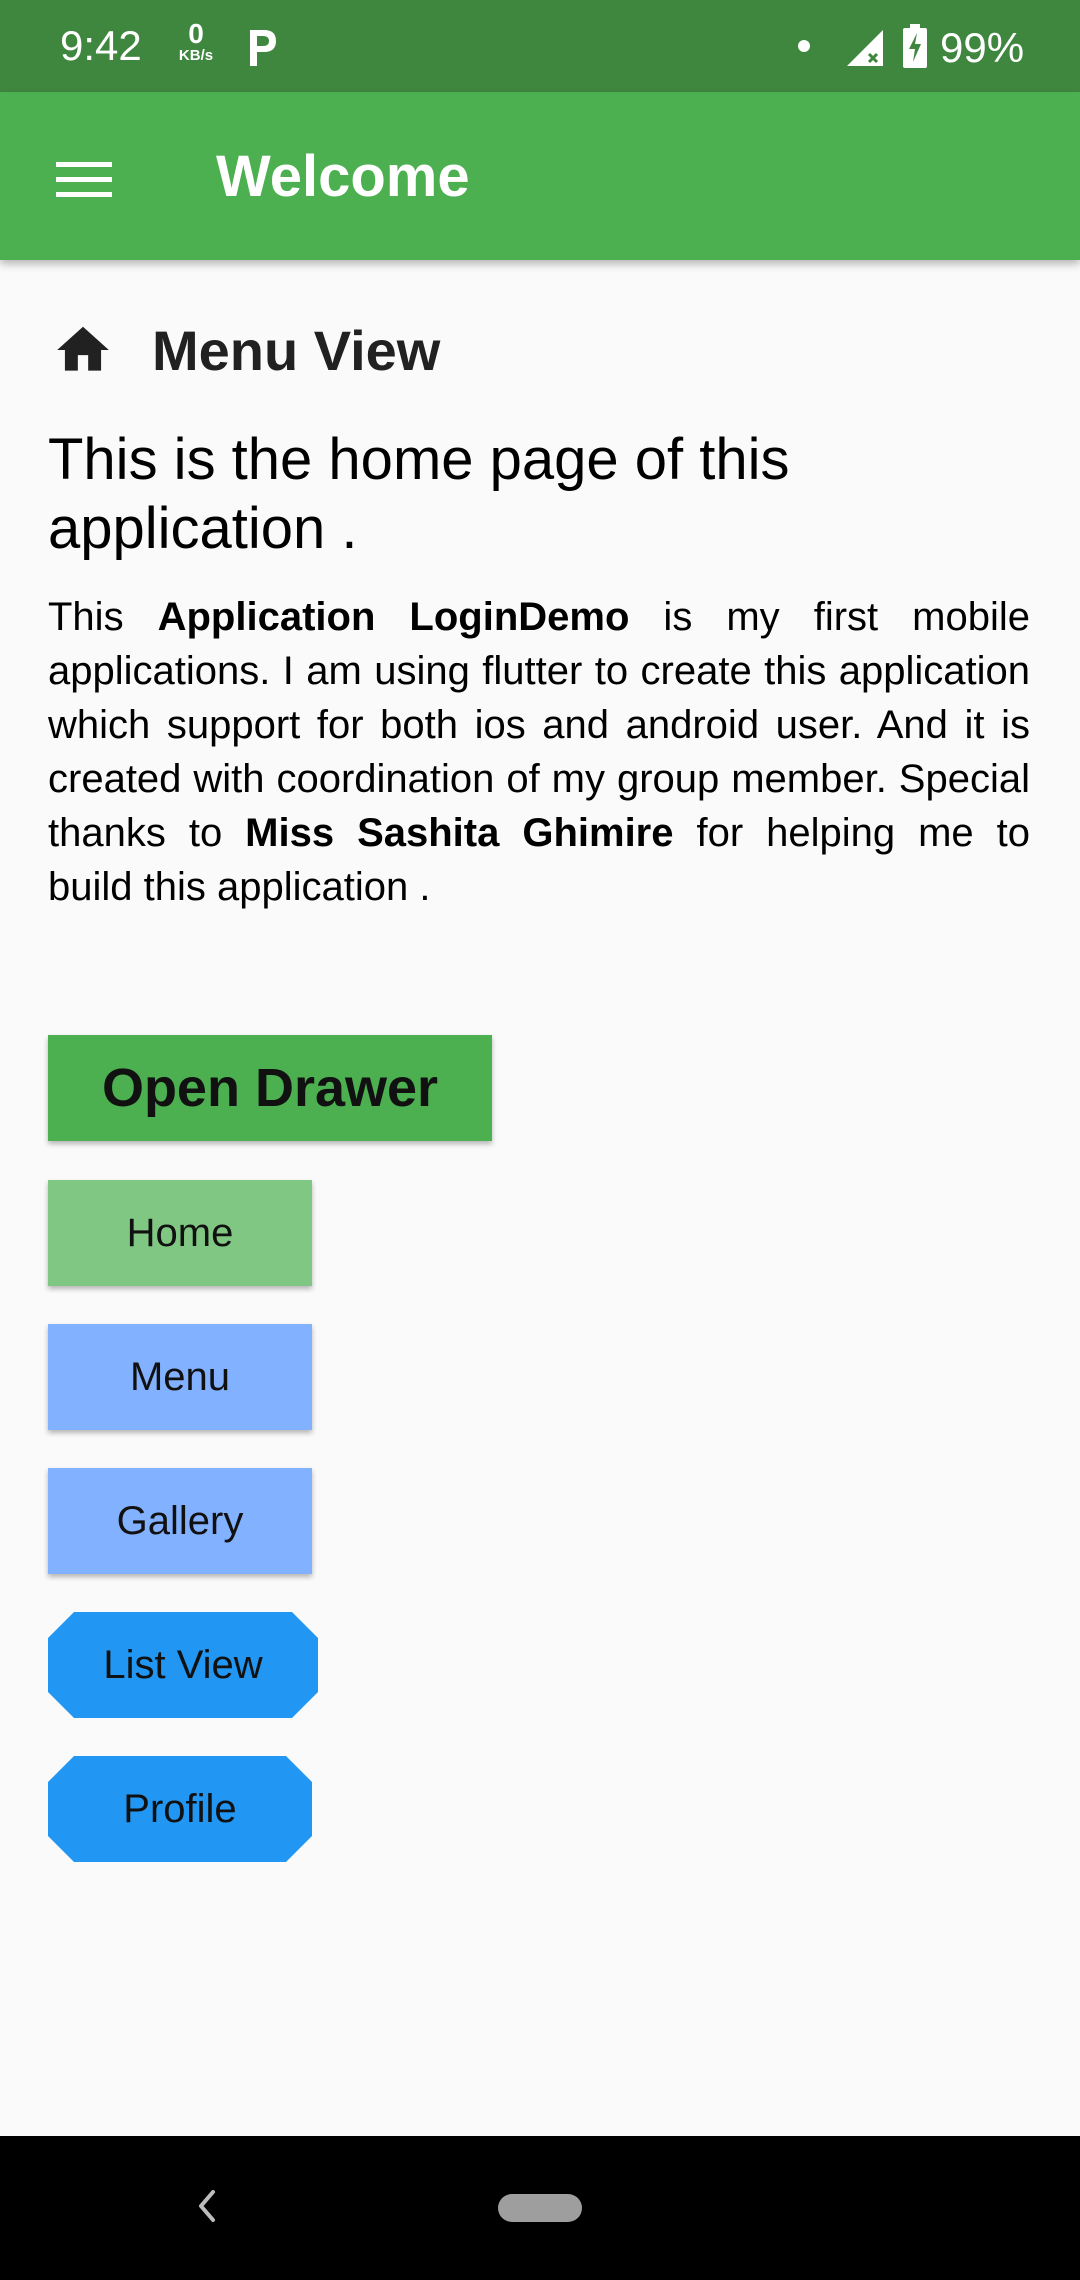 This screenshot has height=2280, width=1080. What do you see at coordinates (196, 55) in the screenshot?
I see `network-speed-unit: KB/s` at bounding box center [196, 55].